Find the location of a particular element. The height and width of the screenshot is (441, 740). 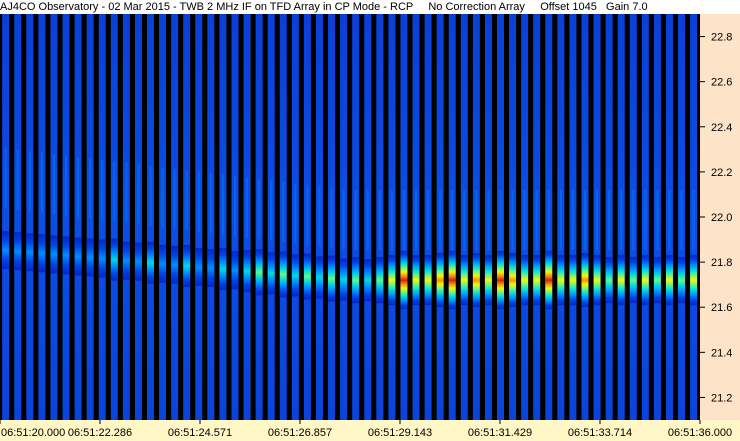

x-tick-label: 06:51:31.429 is located at coordinates (500, 433).